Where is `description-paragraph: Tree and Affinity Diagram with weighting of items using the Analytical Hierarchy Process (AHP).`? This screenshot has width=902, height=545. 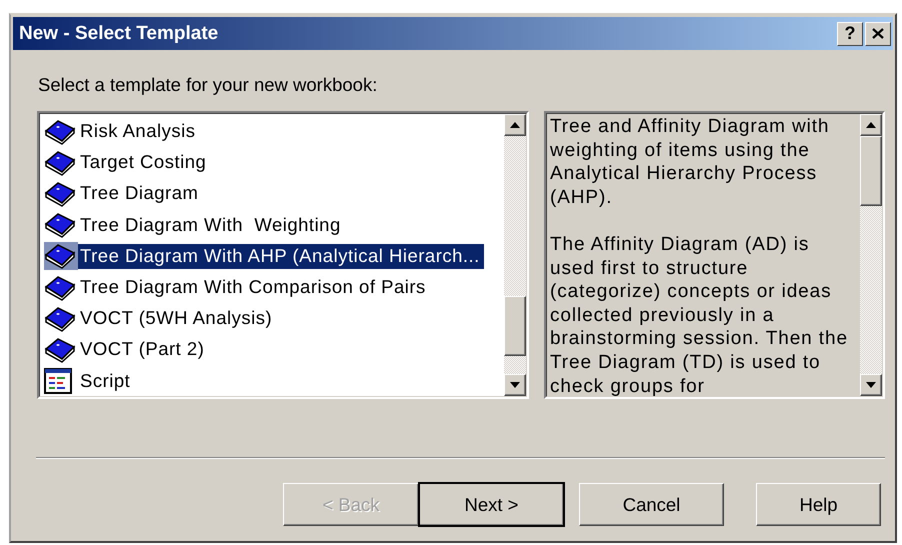
description-paragraph: Tree and Affinity Diagram with weighting of items using the Analytical Hierarchy Process (AHP). is located at coordinates (690, 162).